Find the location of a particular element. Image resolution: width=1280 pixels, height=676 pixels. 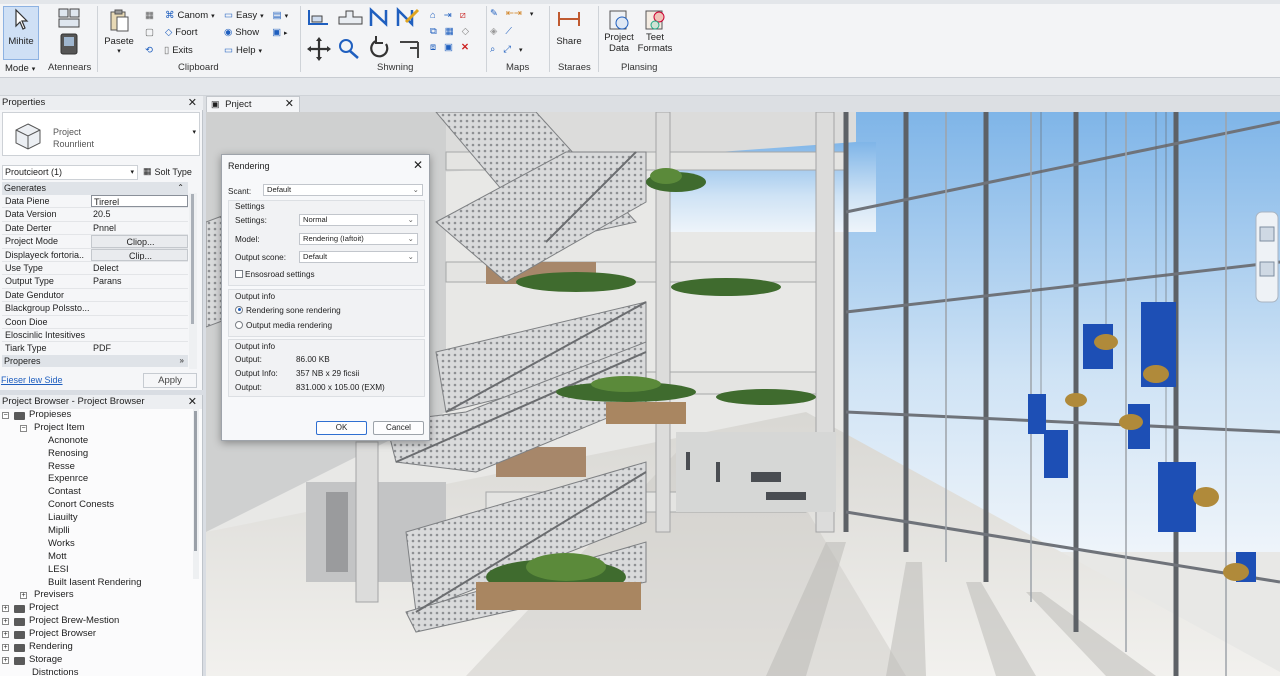

cat-generates: Generates ⌃ is located at coordinates (95, 188).